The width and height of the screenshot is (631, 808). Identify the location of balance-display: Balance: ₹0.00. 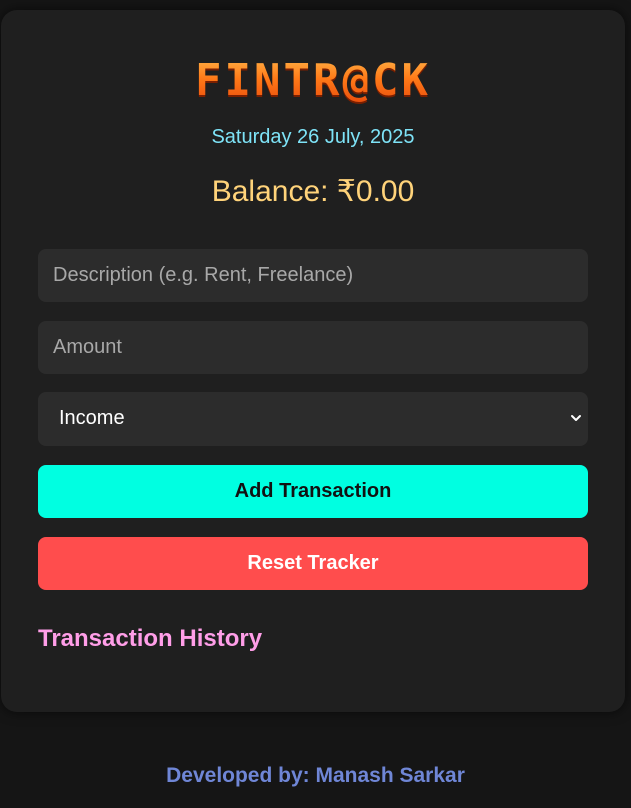
(313, 191).